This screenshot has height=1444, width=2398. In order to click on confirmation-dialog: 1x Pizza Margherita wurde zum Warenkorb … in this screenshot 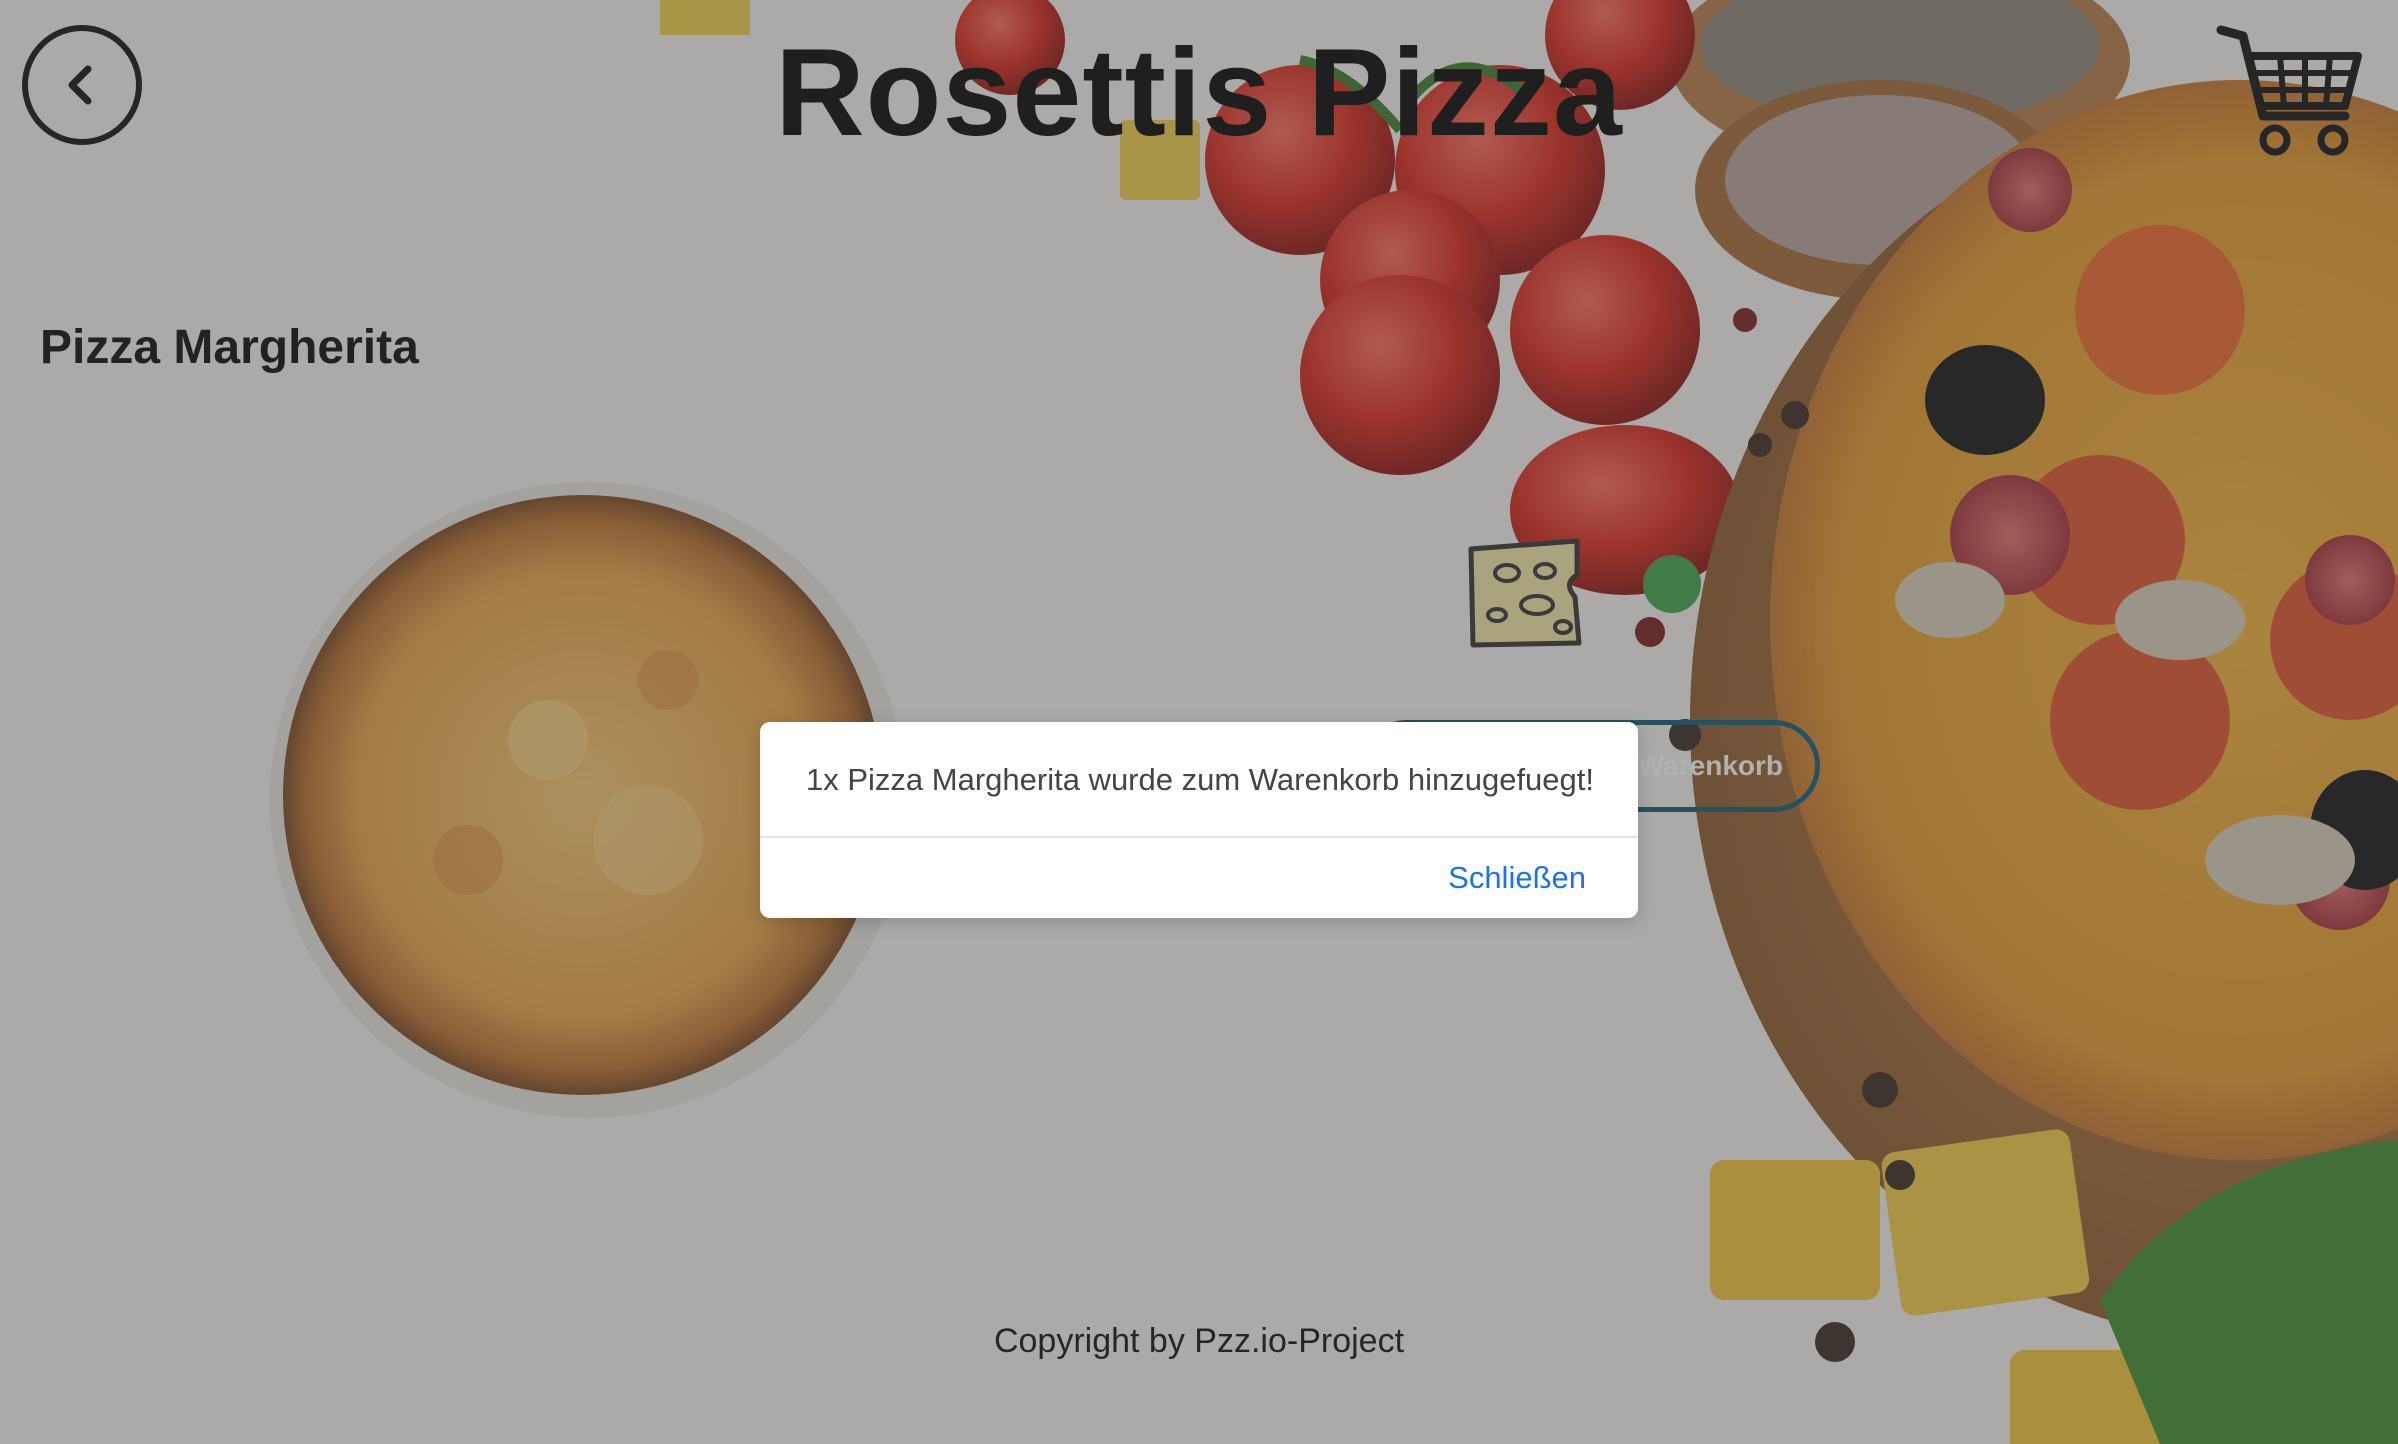, I will do `click(1199, 820)`.